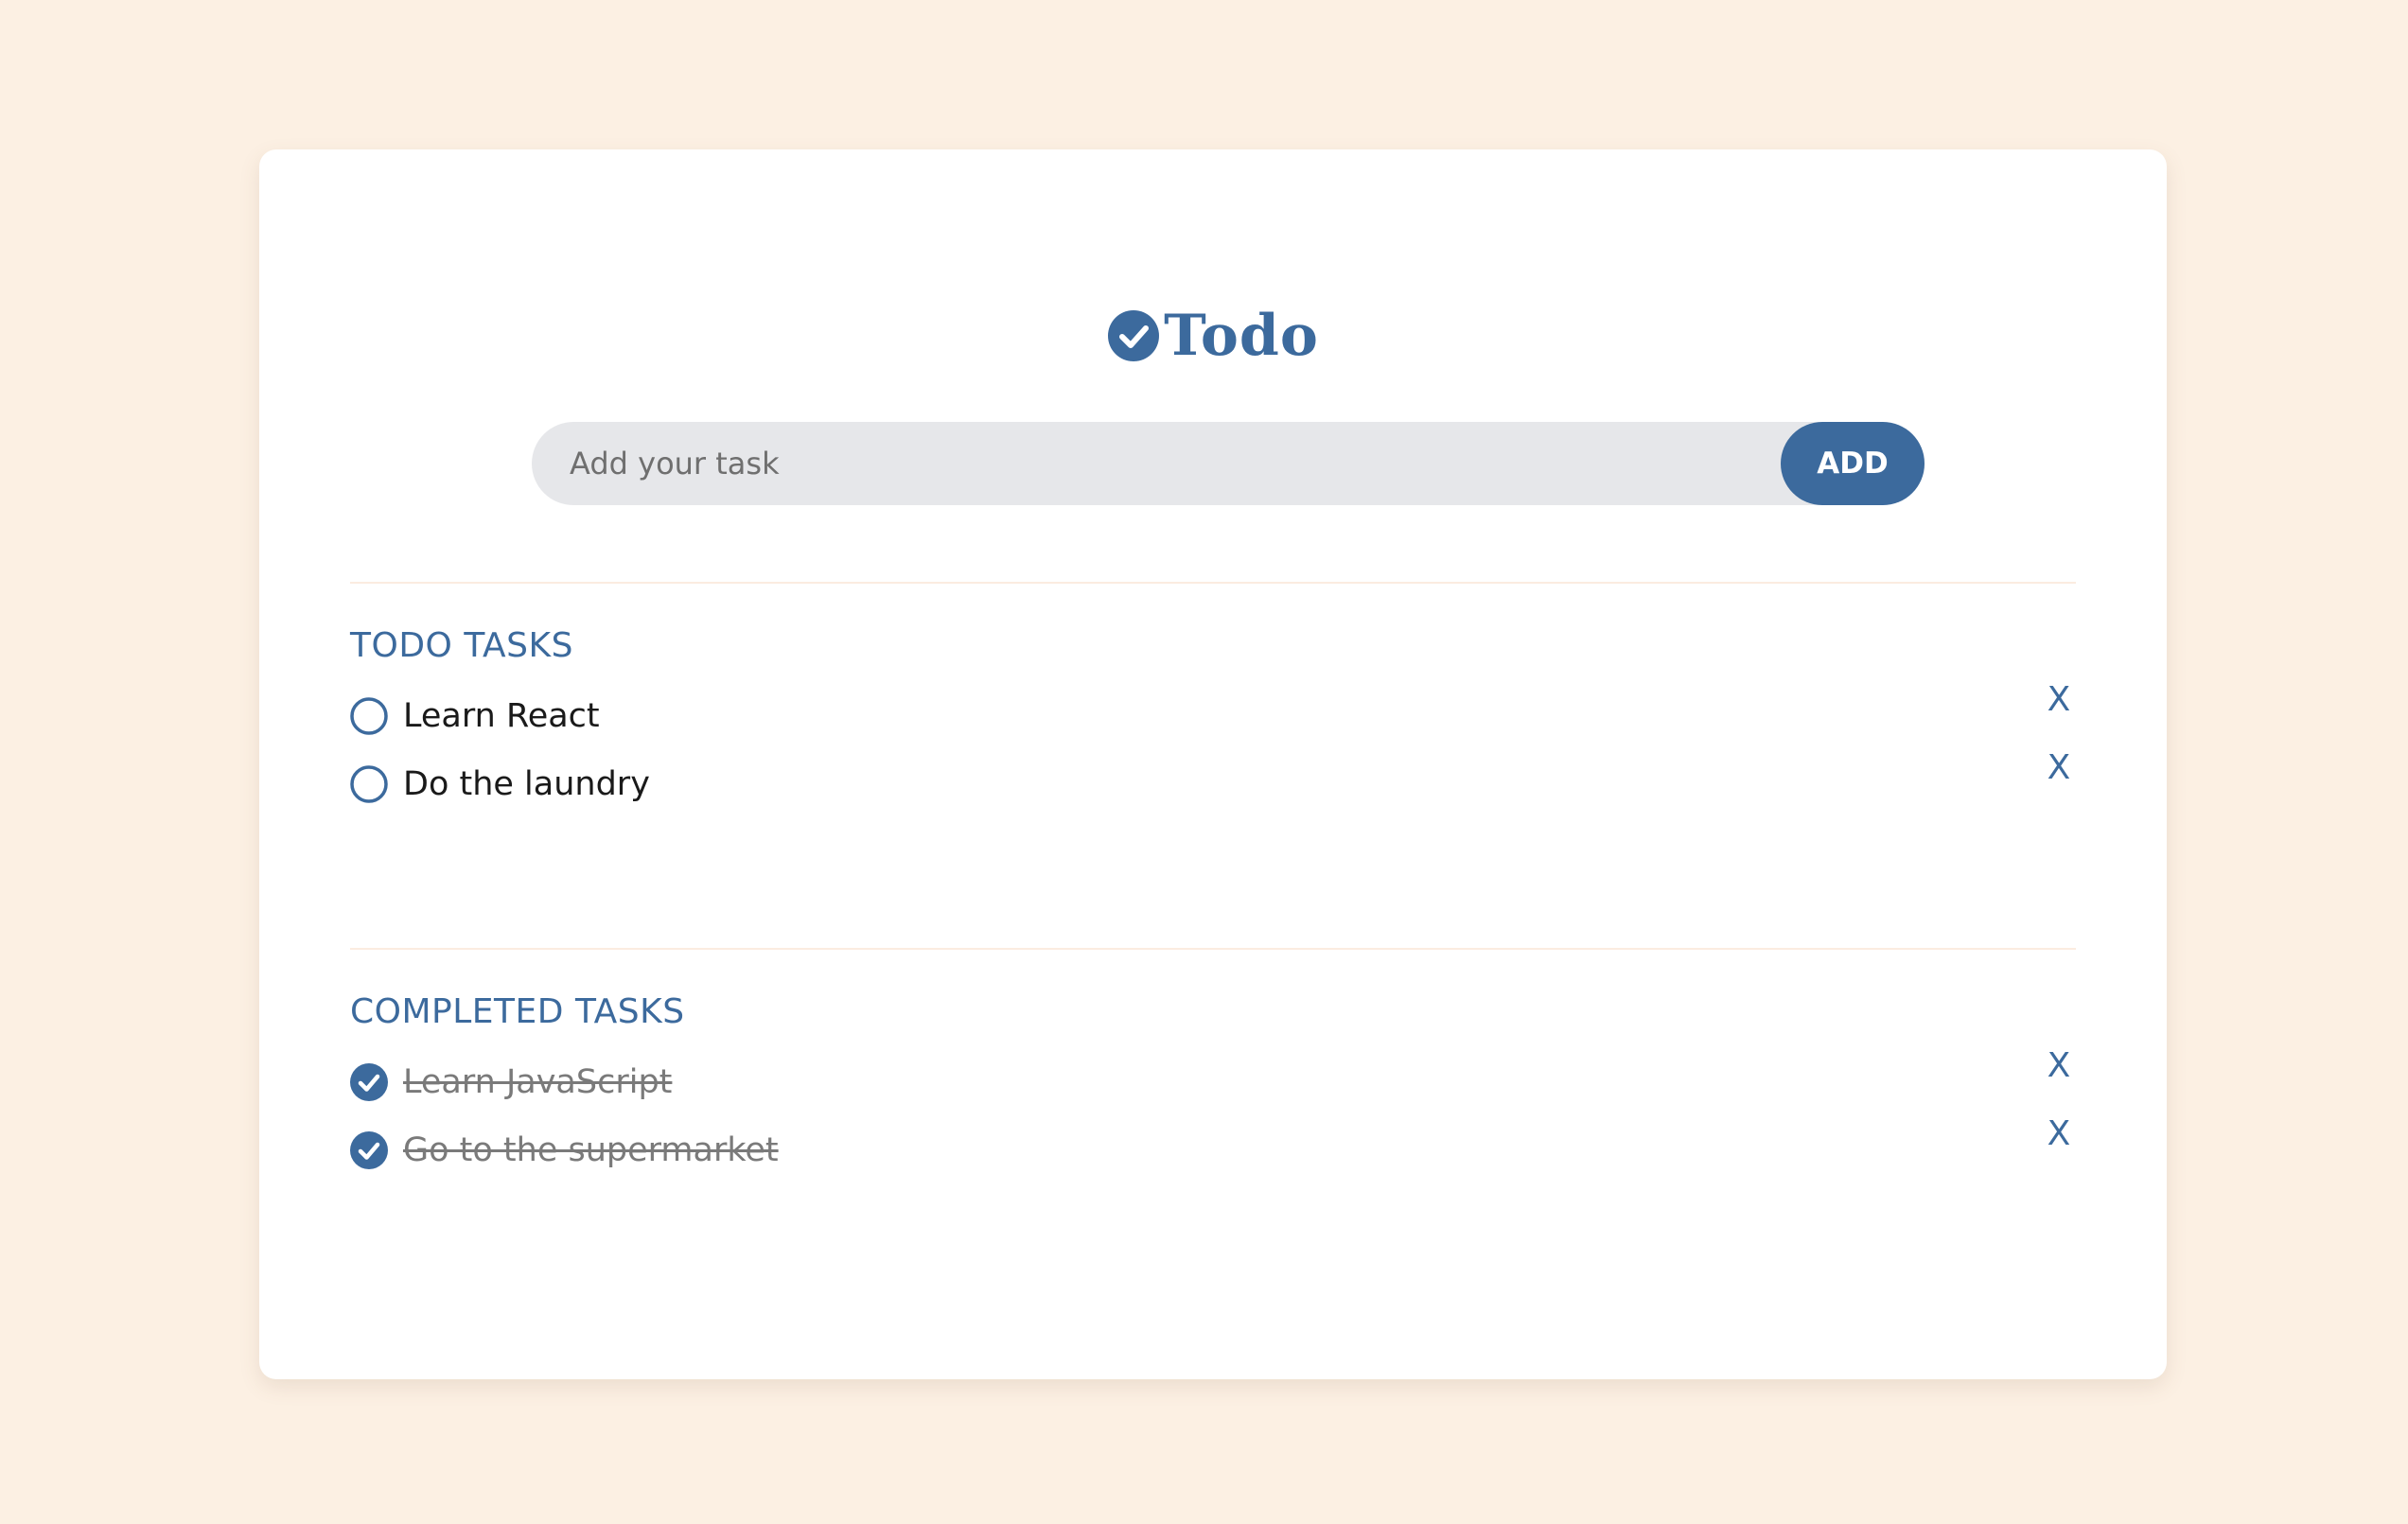  Describe the element at coordinates (1213, 778) in the screenshot. I see `todo-task-item: Do the laundry X` at that location.